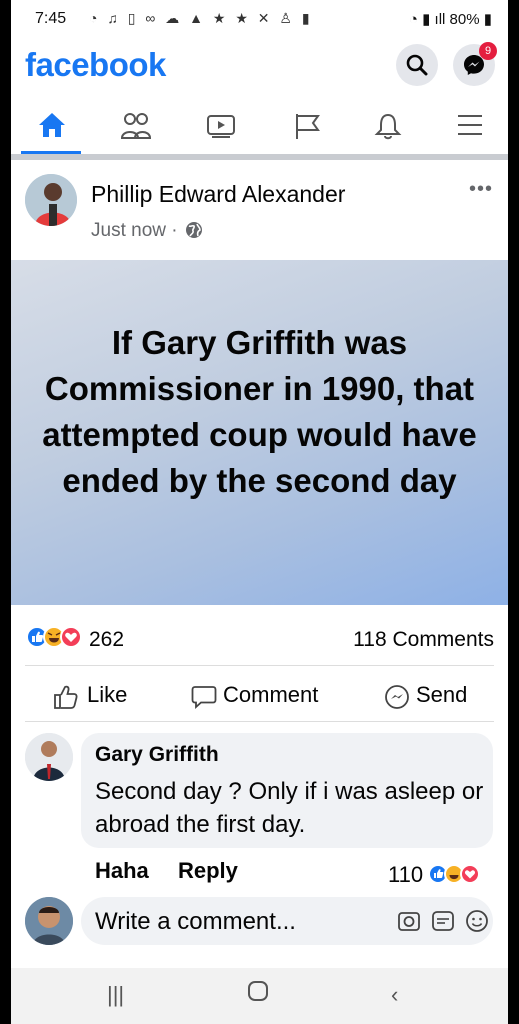 This screenshot has width=519, height=1024. I want to click on search-button, so click(417, 65).